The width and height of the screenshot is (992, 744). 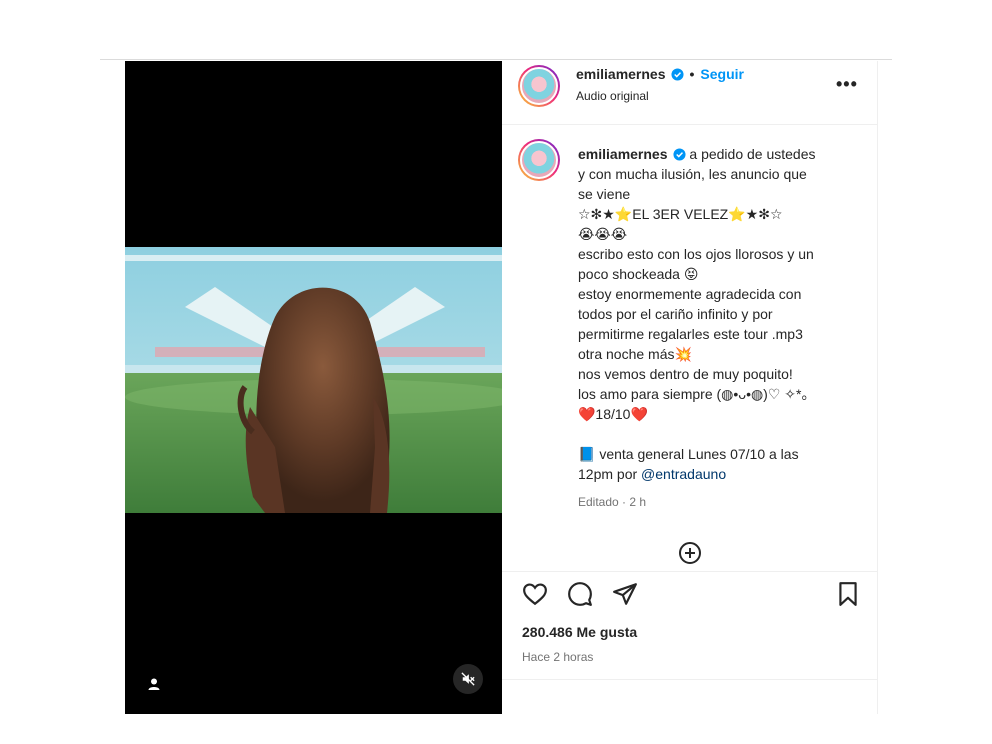 I want to click on user-tag-icon, so click(x=154, y=684).